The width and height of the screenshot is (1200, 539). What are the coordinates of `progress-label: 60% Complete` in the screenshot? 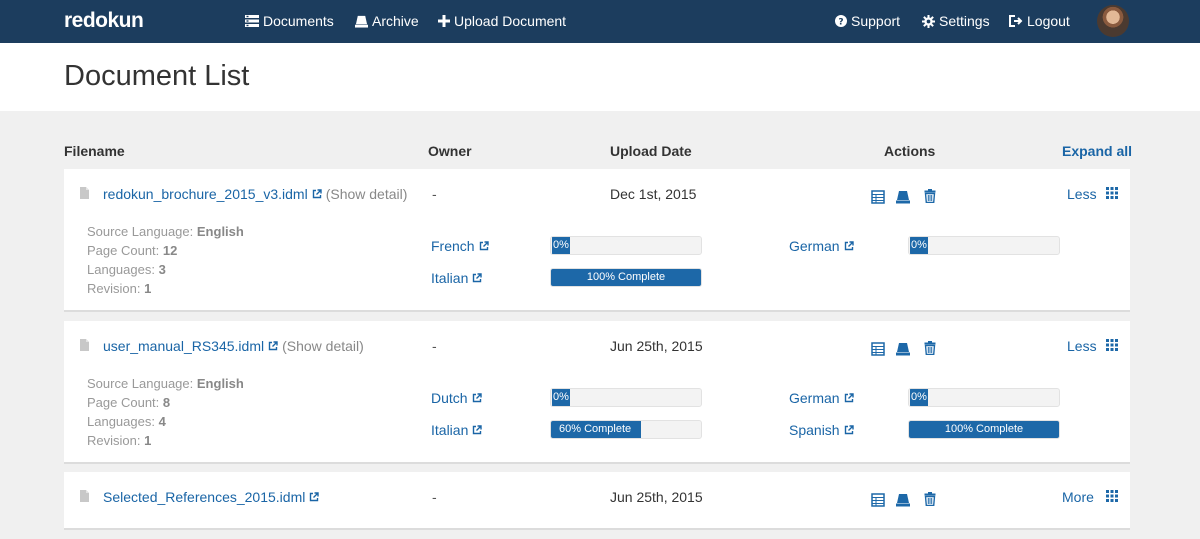 It's located at (595, 429).